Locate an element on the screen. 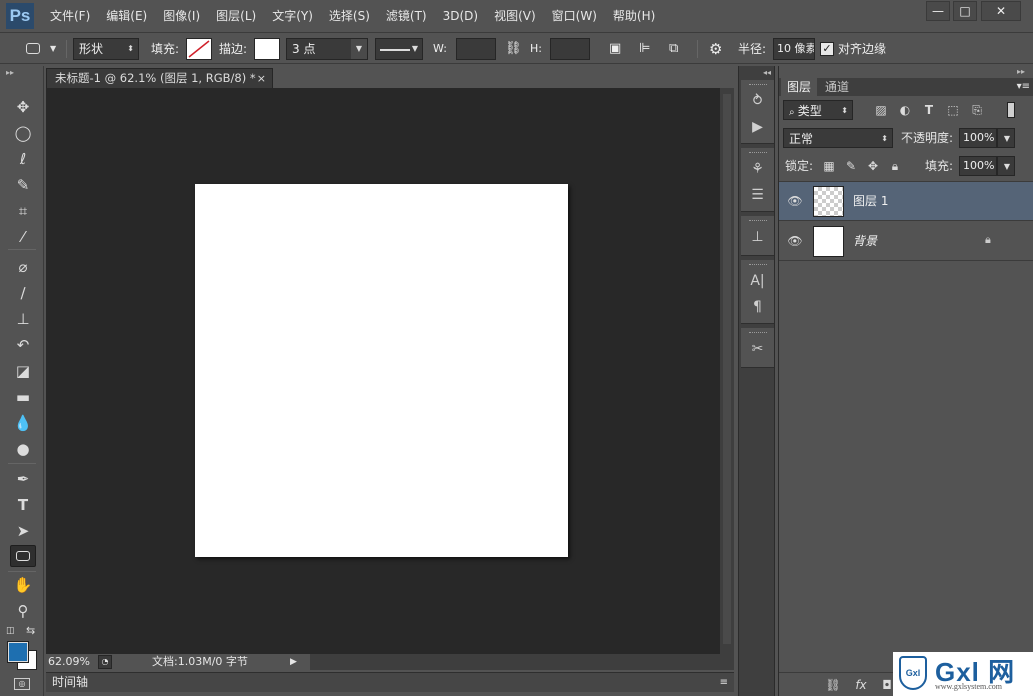 The width and height of the screenshot is (1033, 696). paragraph-panel-icon: ¶ is located at coordinates (757, 307).